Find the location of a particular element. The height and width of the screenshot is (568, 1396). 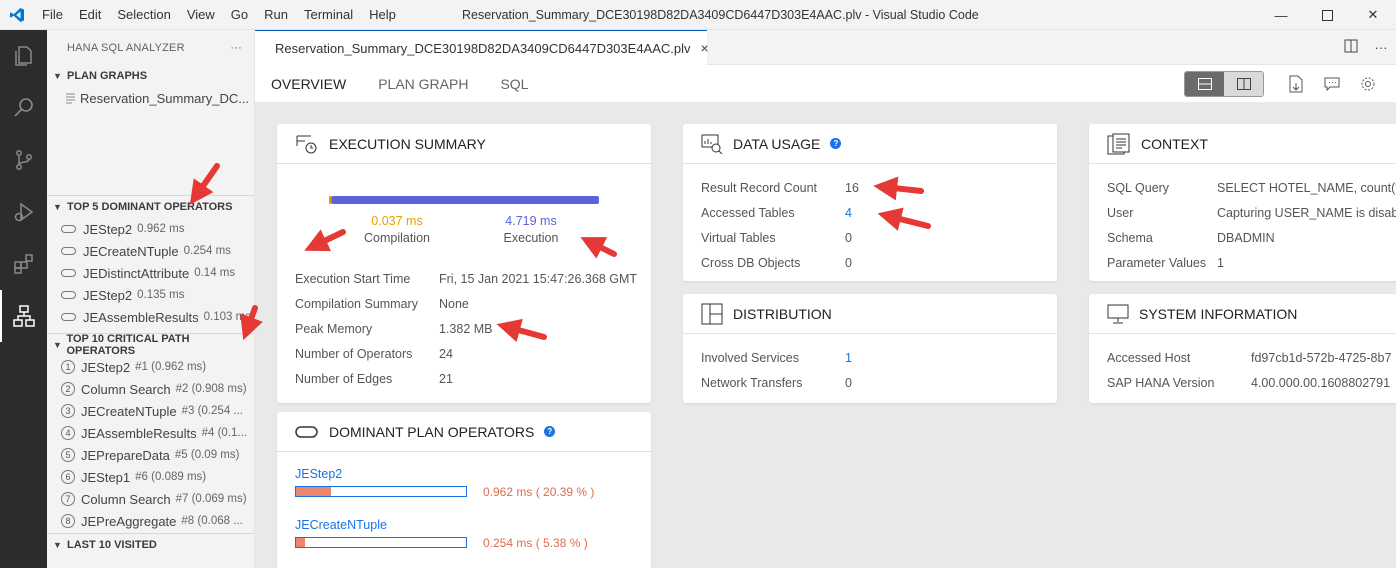

maximize-icon is located at coordinates (1327, 15).